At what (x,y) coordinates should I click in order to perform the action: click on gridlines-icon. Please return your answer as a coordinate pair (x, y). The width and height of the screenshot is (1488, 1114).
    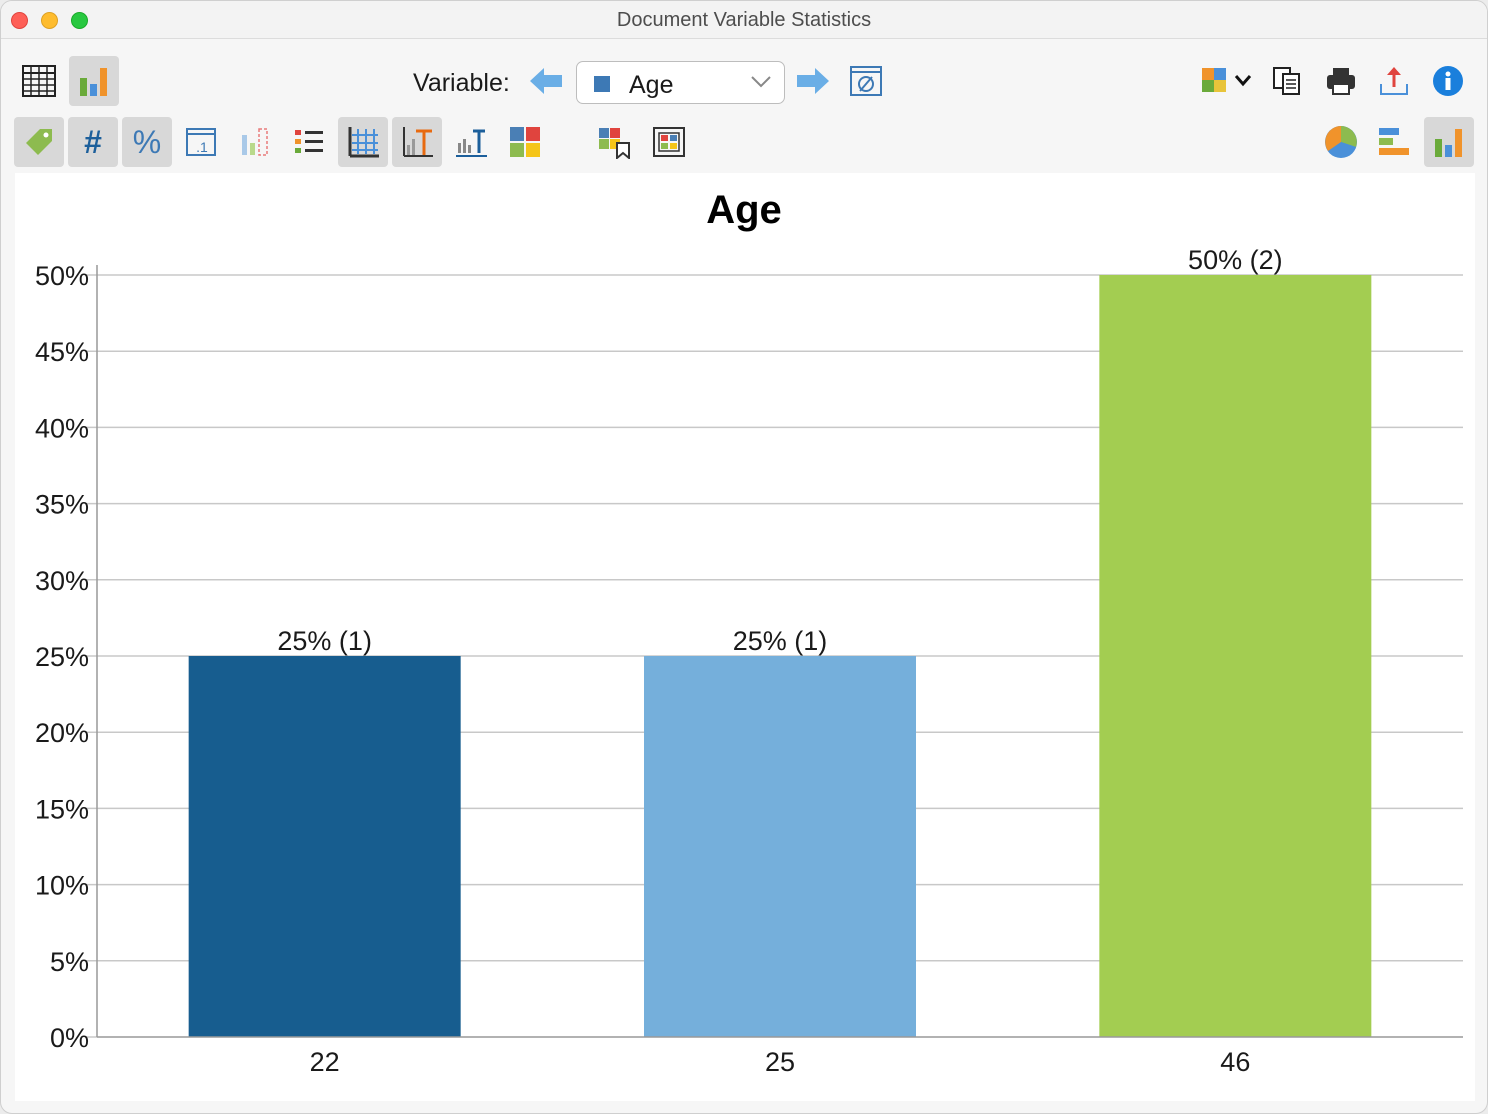
    Looking at the image, I should click on (363, 142).